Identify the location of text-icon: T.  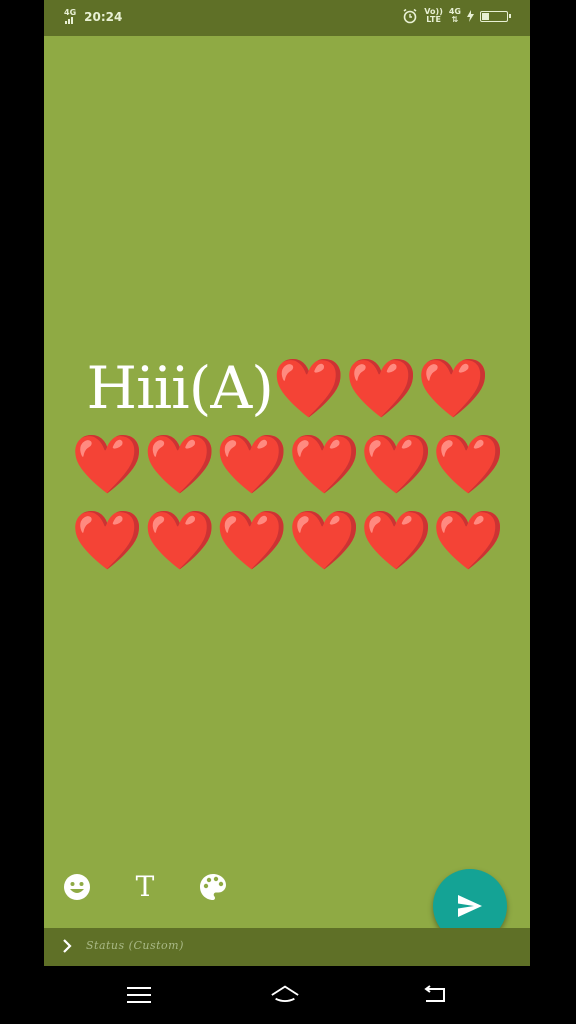
(145, 886).